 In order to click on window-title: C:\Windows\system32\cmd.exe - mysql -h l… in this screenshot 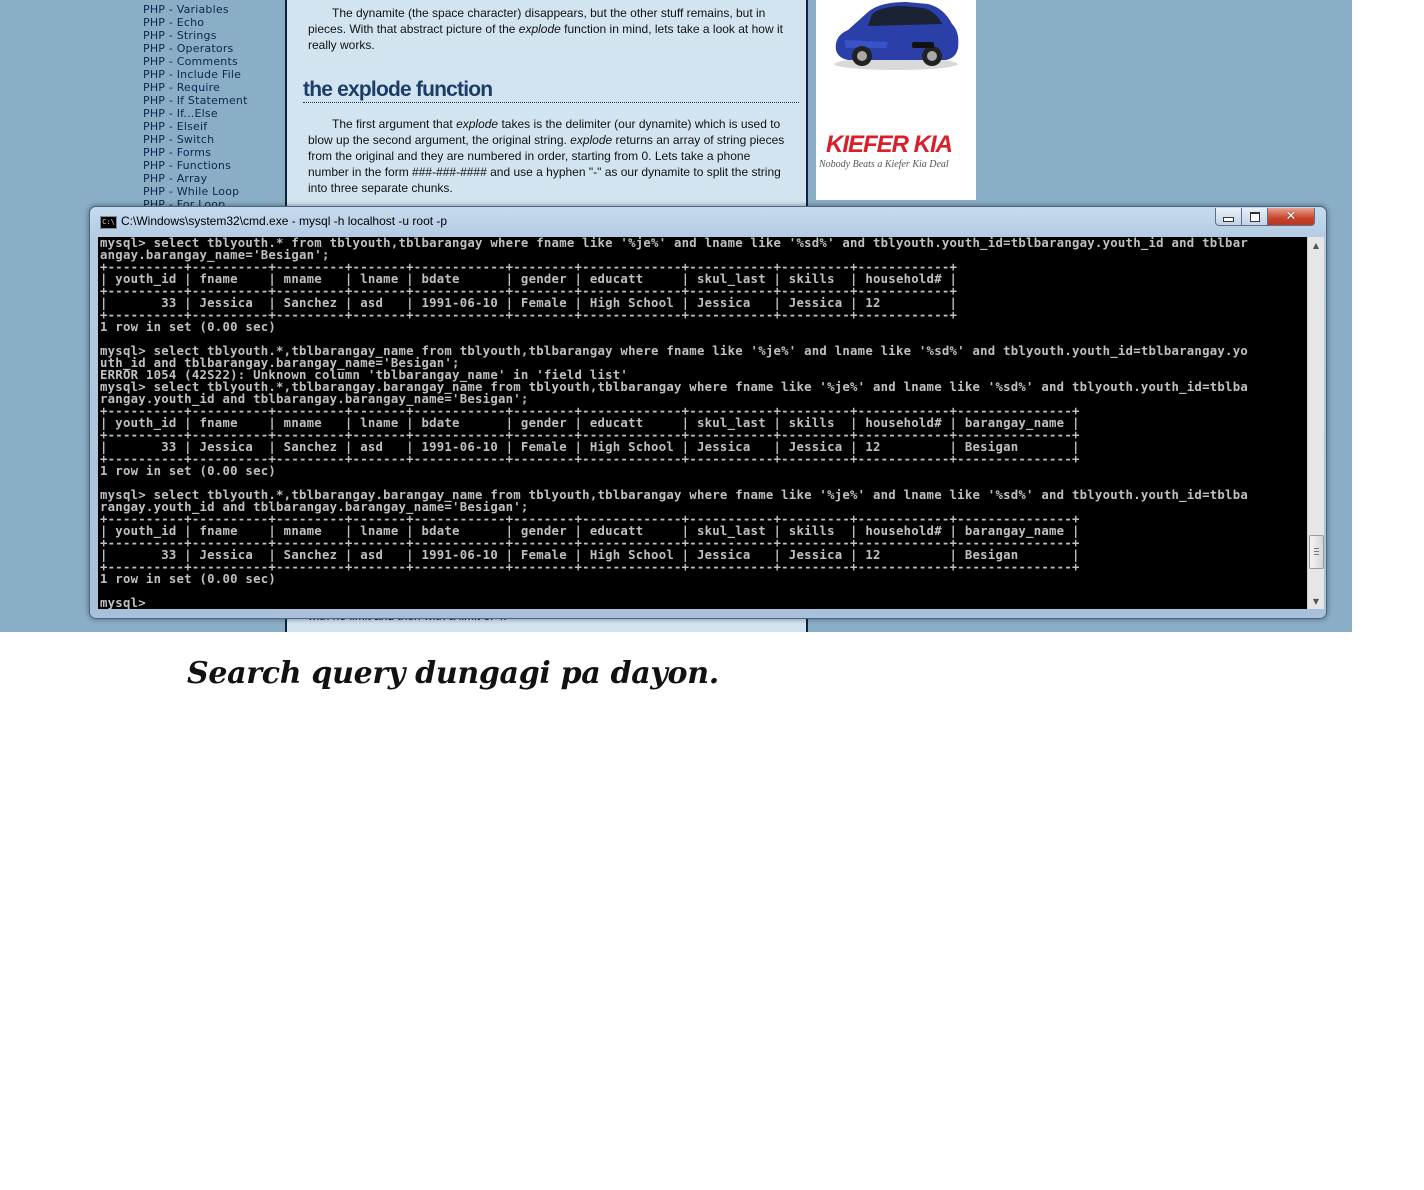, I will do `click(284, 221)`.